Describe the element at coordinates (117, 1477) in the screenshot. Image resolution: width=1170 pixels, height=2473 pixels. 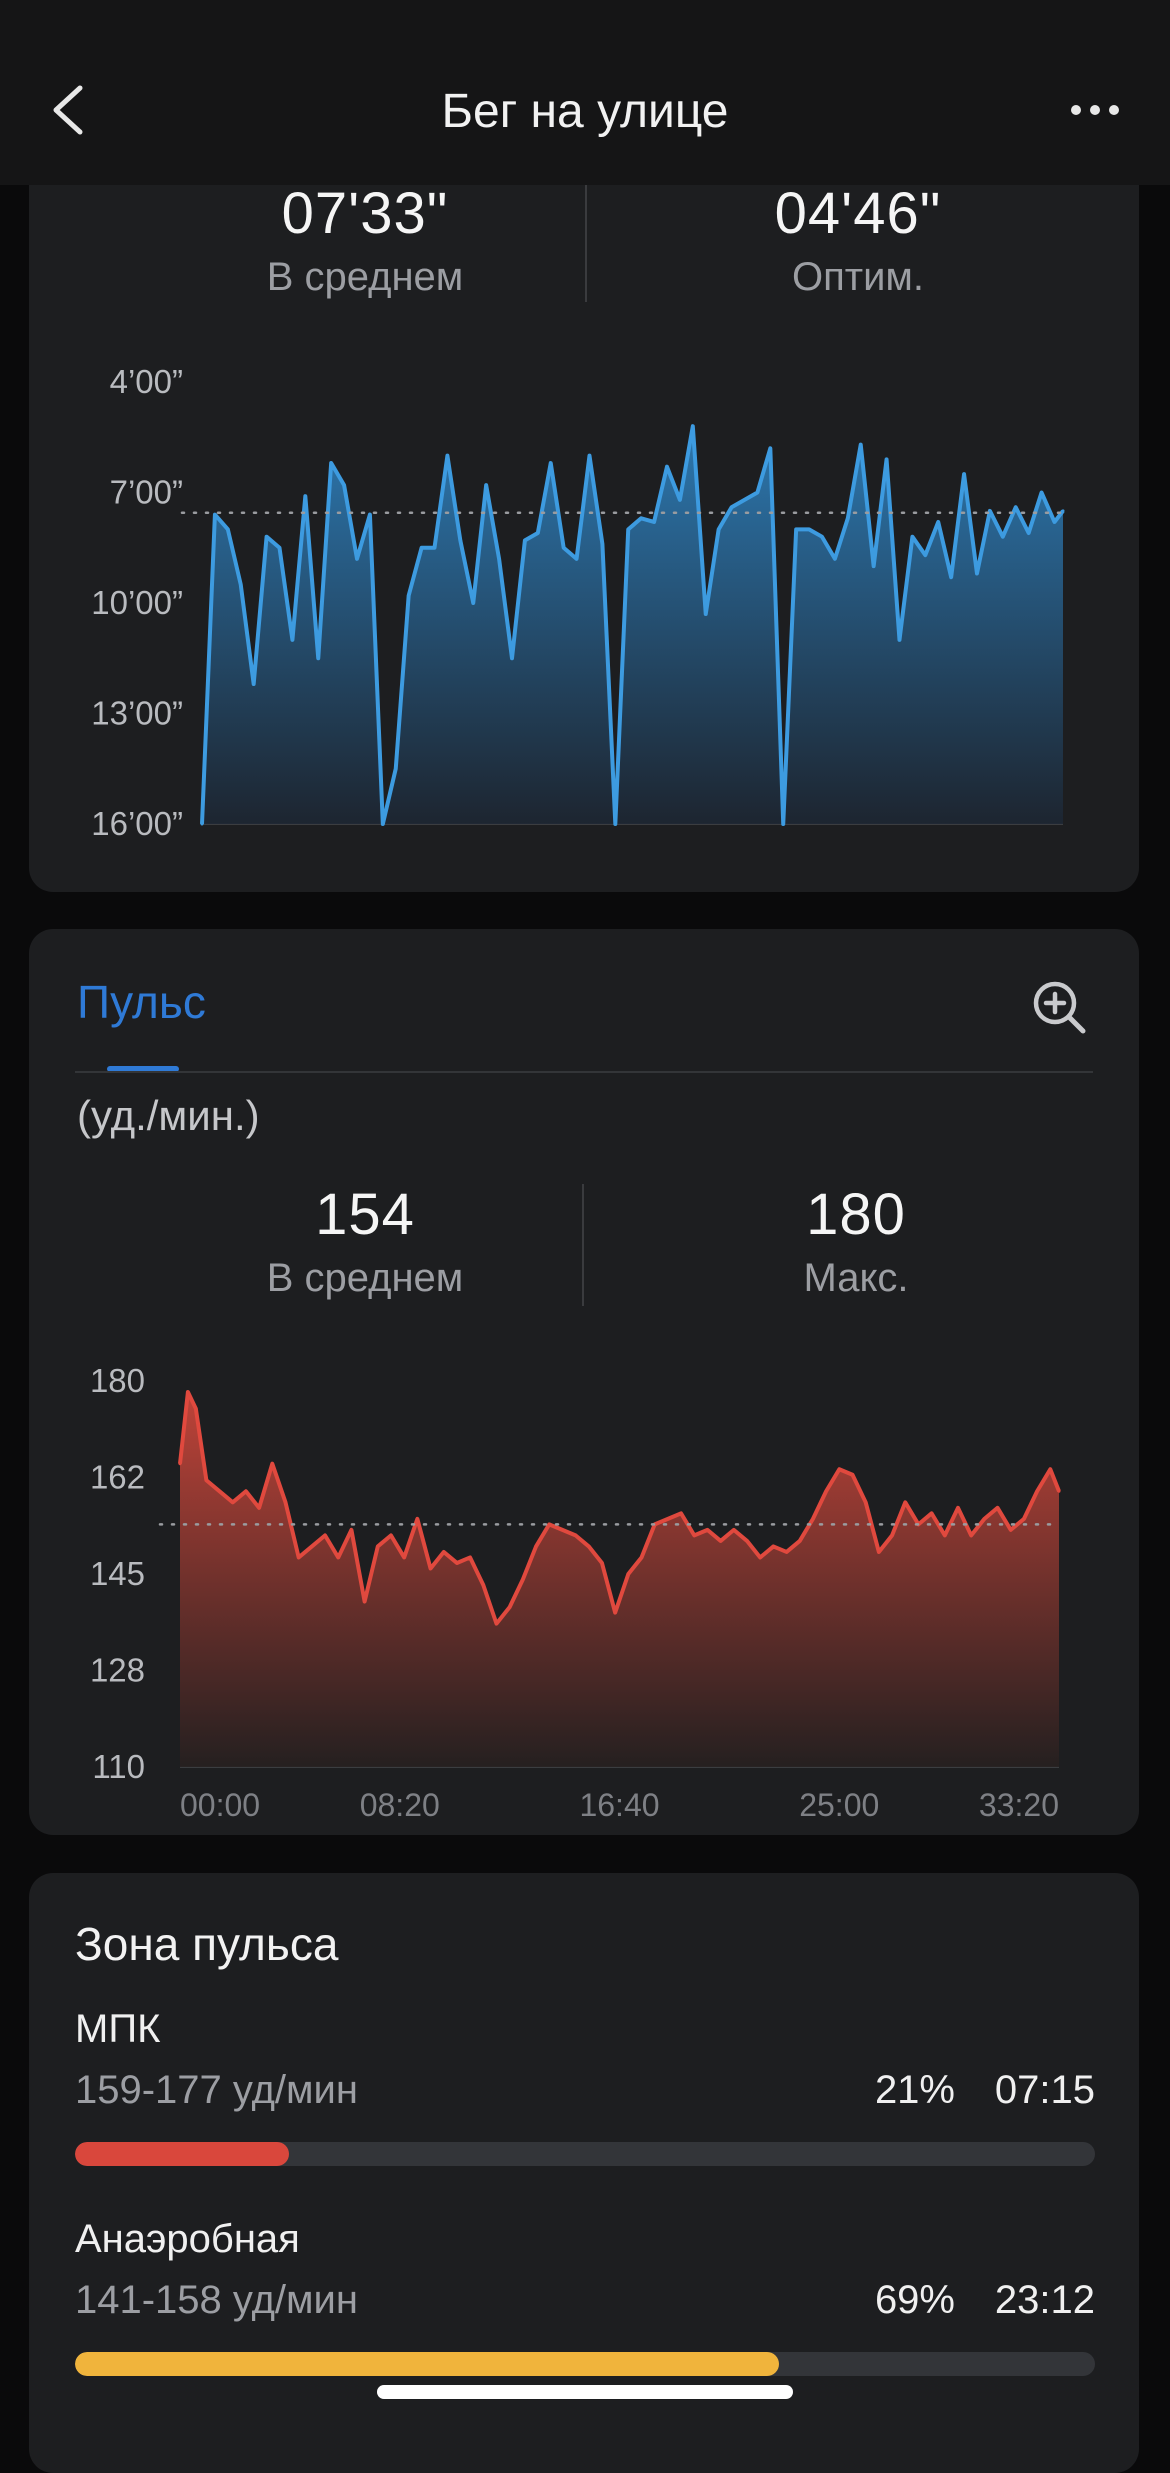
I see `y-tick-label: 162` at that location.